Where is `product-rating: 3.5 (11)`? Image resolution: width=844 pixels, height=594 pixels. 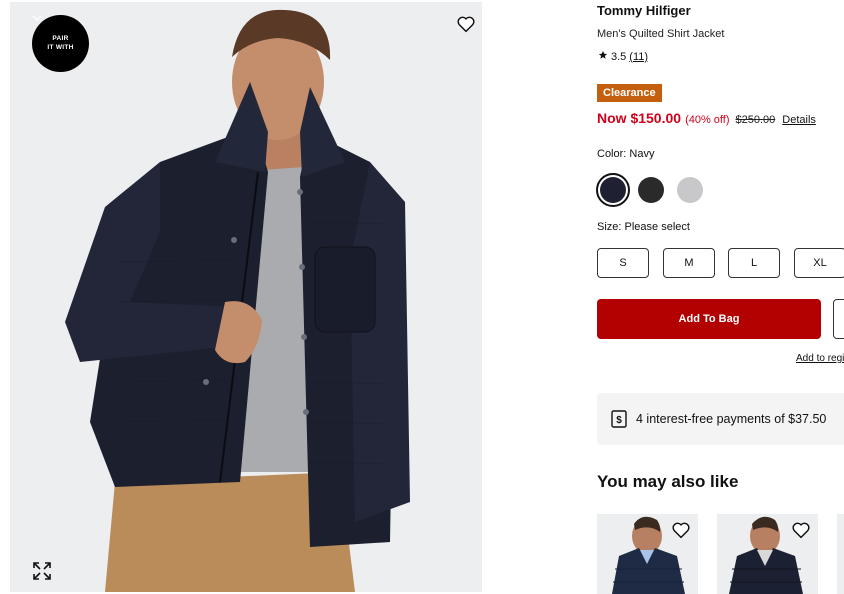
product-rating: 3.5 (11) is located at coordinates (623, 56).